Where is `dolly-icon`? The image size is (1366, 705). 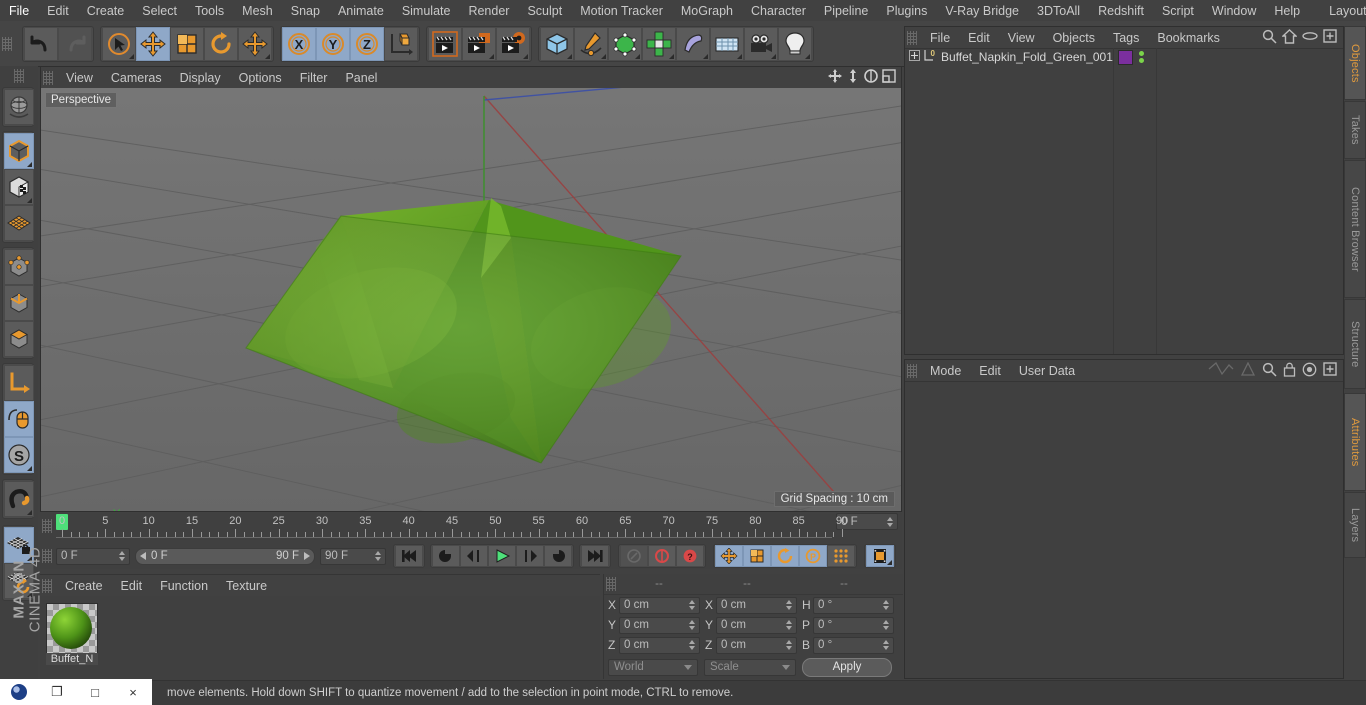
dolly-icon is located at coordinates (853, 77).